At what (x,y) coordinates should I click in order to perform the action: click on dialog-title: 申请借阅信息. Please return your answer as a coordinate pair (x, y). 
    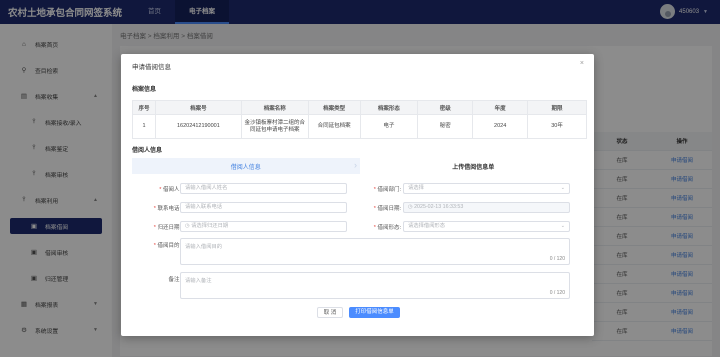
    Looking at the image, I should click on (151, 67).